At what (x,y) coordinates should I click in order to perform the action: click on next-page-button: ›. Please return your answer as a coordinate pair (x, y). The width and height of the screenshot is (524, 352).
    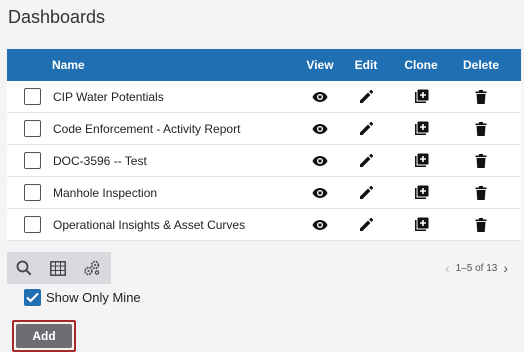
    Looking at the image, I should click on (505, 268).